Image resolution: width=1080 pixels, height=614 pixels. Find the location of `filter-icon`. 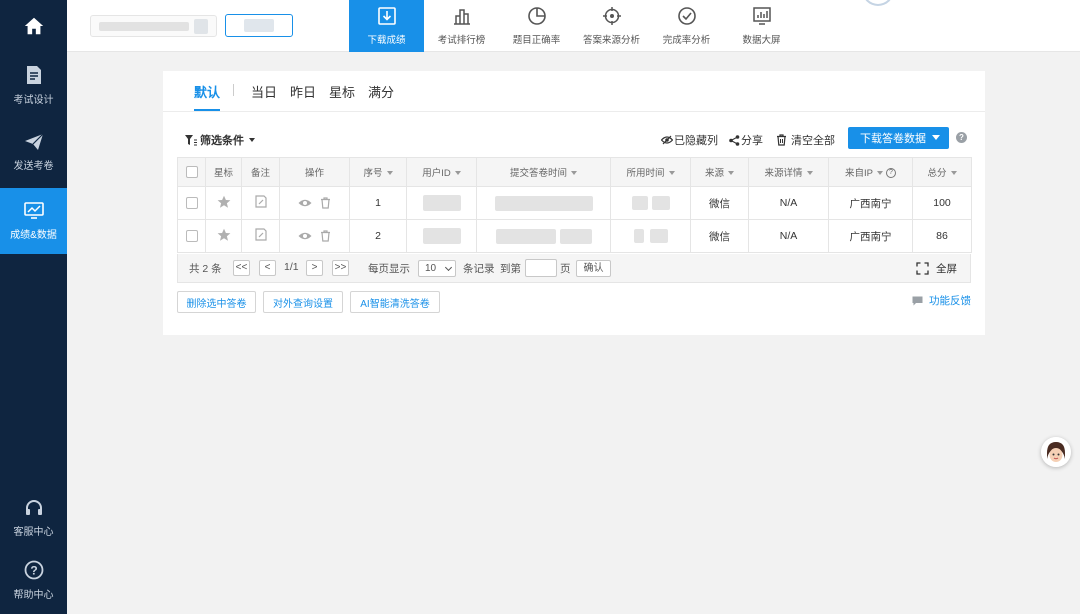

filter-icon is located at coordinates (191, 139).